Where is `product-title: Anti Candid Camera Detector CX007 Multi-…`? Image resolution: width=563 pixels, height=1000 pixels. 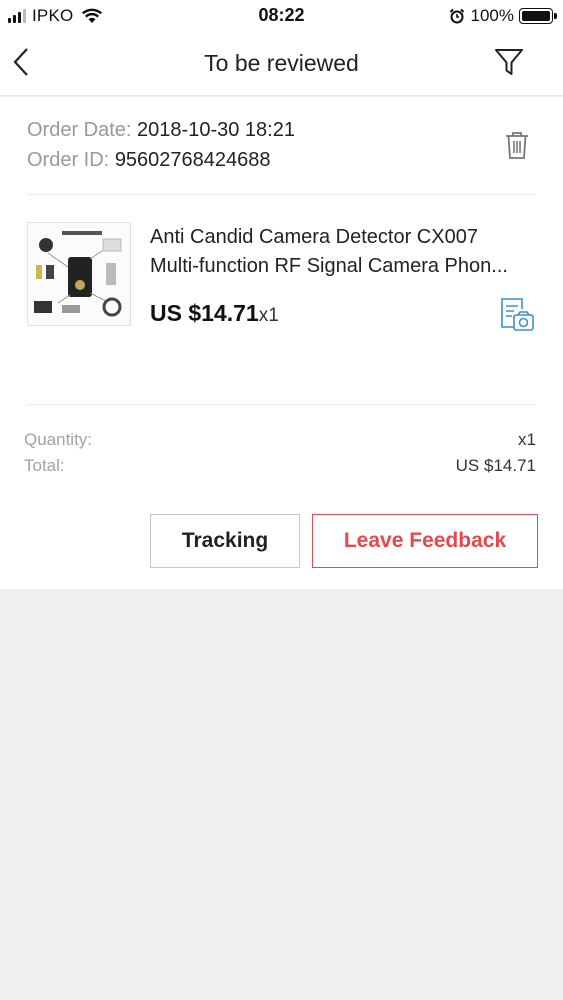 product-title: Anti Candid Camera Detector CX007 Multi-… is located at coordinates (345, 252).